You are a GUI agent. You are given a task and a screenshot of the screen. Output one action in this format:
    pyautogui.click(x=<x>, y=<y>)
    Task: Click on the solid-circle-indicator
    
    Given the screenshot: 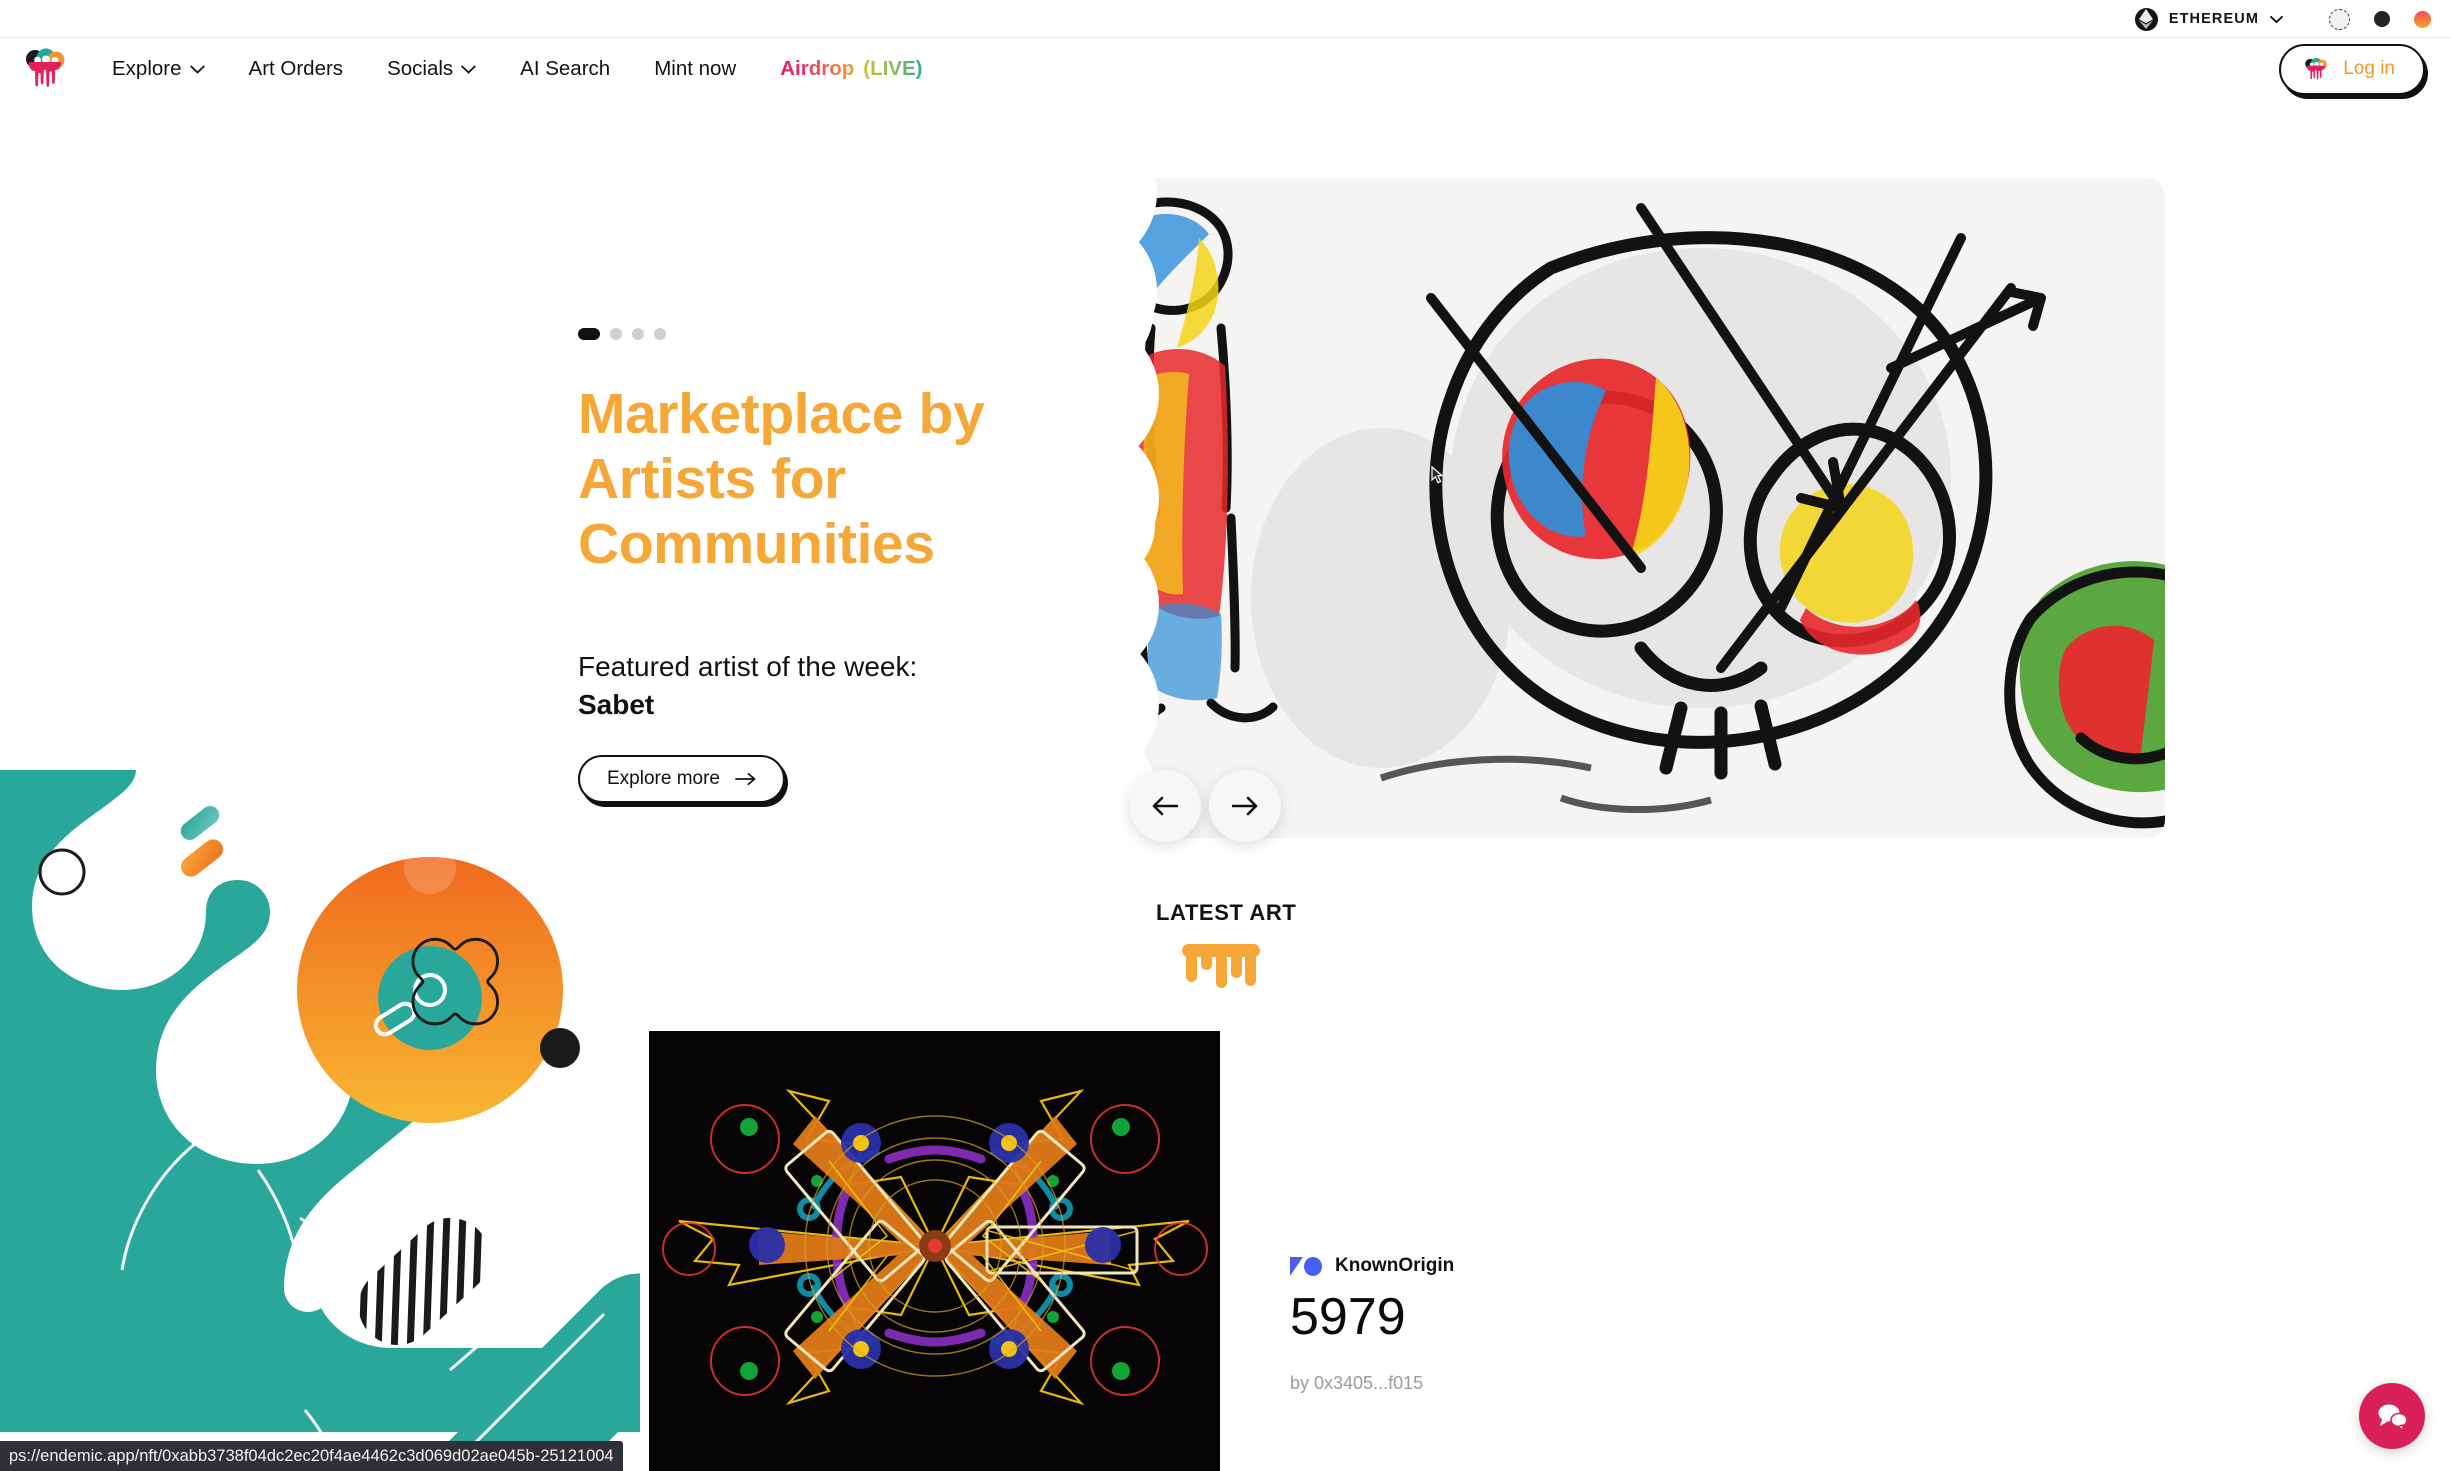 What is the action you would take?
    pyautogui.click(x=2382, y=19)
    